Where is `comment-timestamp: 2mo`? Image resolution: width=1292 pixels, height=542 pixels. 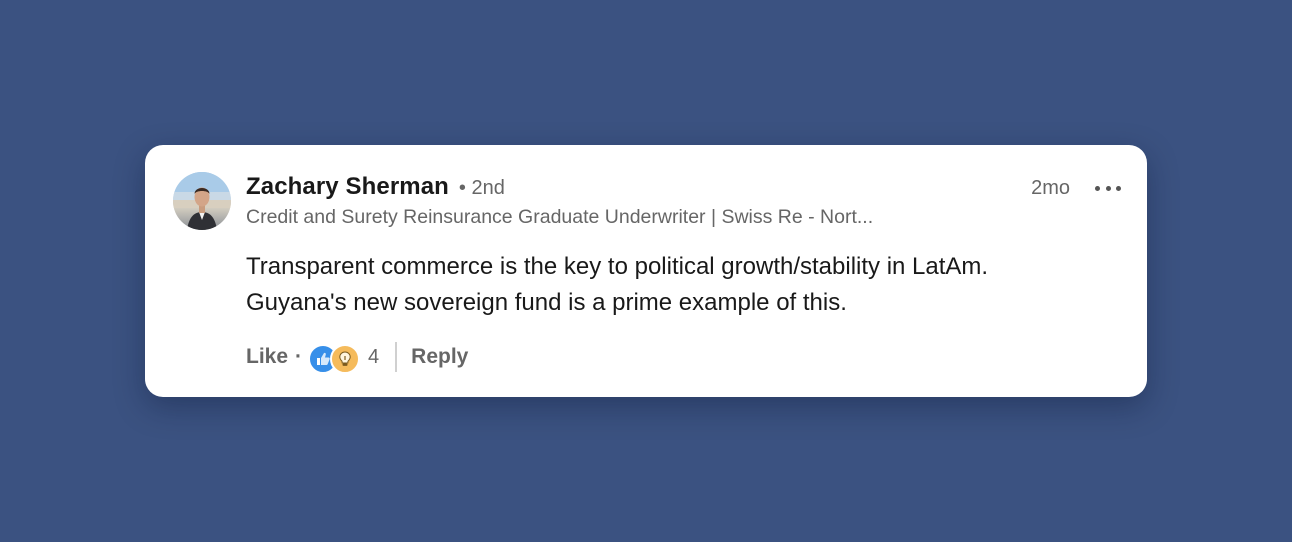
comment-timestamp: 2mo is located at coordinates (1050, 188).